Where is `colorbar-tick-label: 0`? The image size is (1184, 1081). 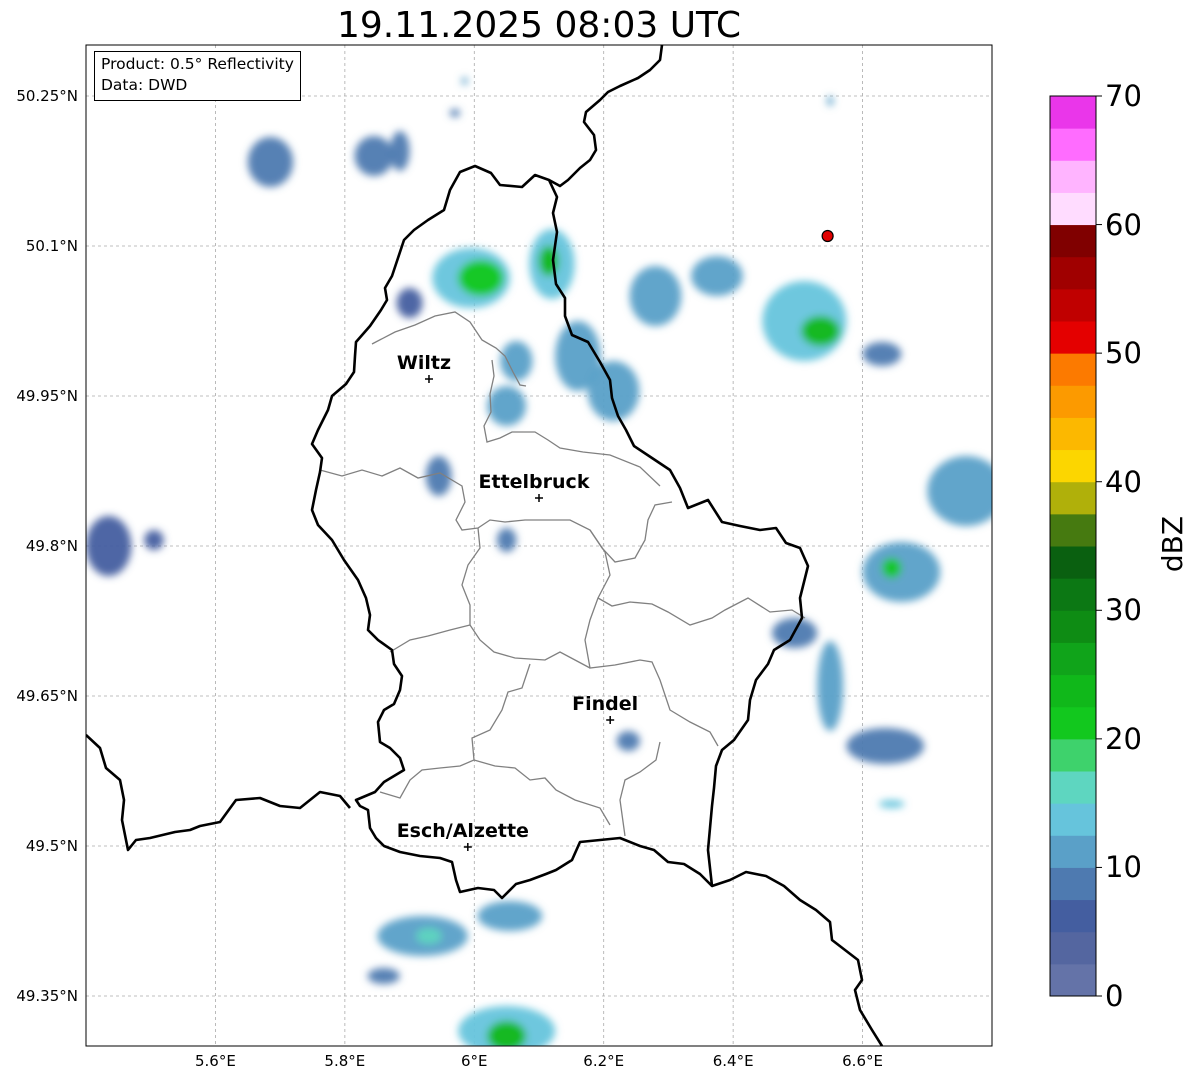 colorbar-tick-label: 0 is located at coordinates (1114, 996).